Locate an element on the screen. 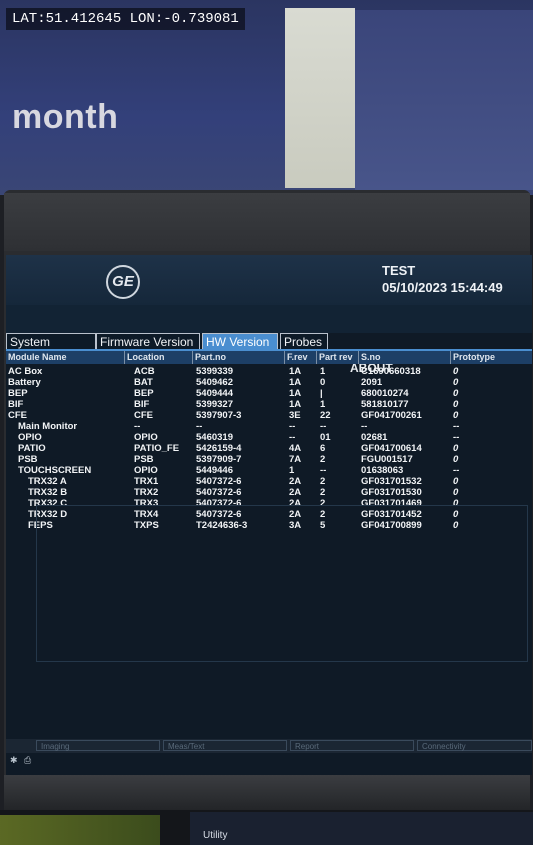  cell-frev: 7A is located at coordinates (295, 459).